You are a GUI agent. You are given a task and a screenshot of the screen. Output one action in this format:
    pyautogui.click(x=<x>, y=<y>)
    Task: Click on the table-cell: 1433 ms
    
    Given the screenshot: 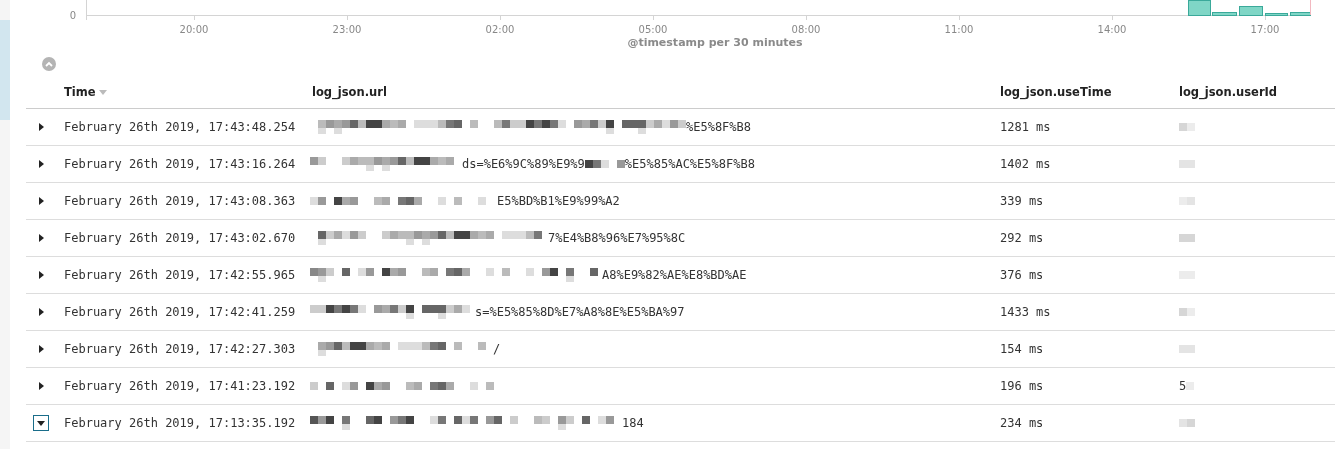 What is the action you would take?
    pyautogui.click(x=1025, y=312)
    